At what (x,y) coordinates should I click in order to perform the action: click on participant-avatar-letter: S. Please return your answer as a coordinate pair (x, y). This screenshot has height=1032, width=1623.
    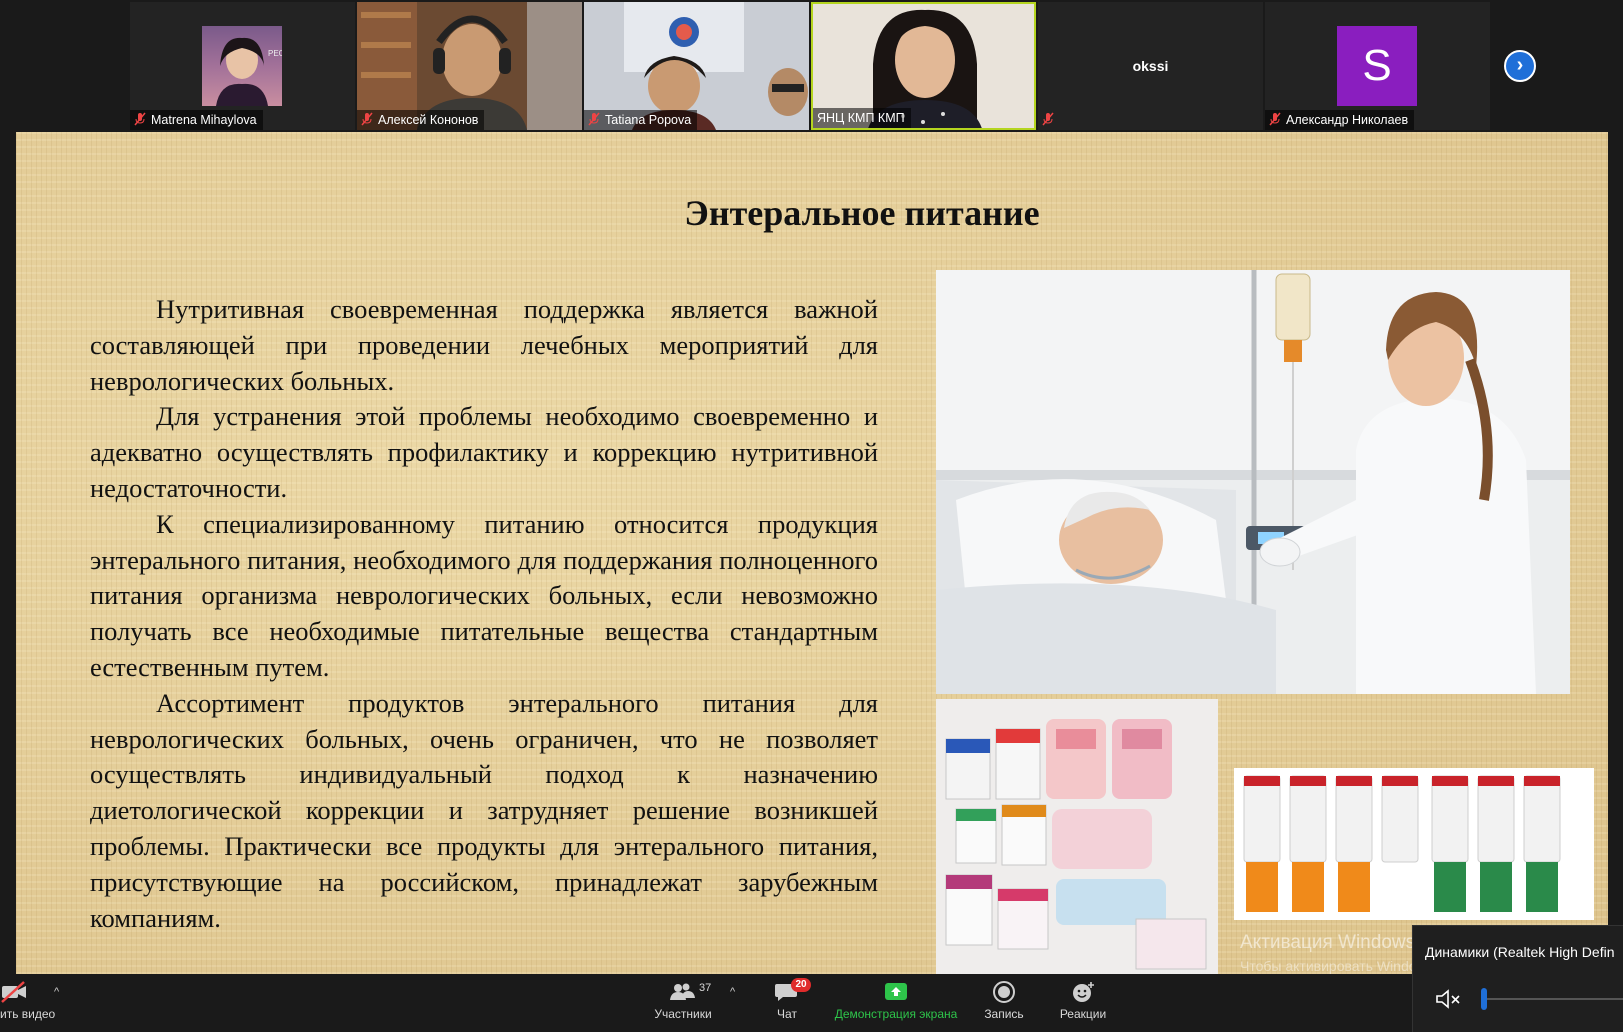
    Looking at the image, I should click on (1377, 66).